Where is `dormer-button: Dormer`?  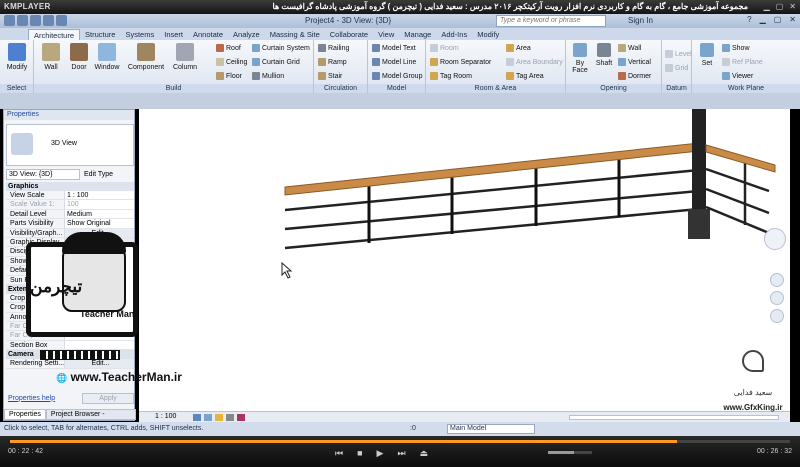 dormer-button: Dormer is located at coordinates (634, 76).